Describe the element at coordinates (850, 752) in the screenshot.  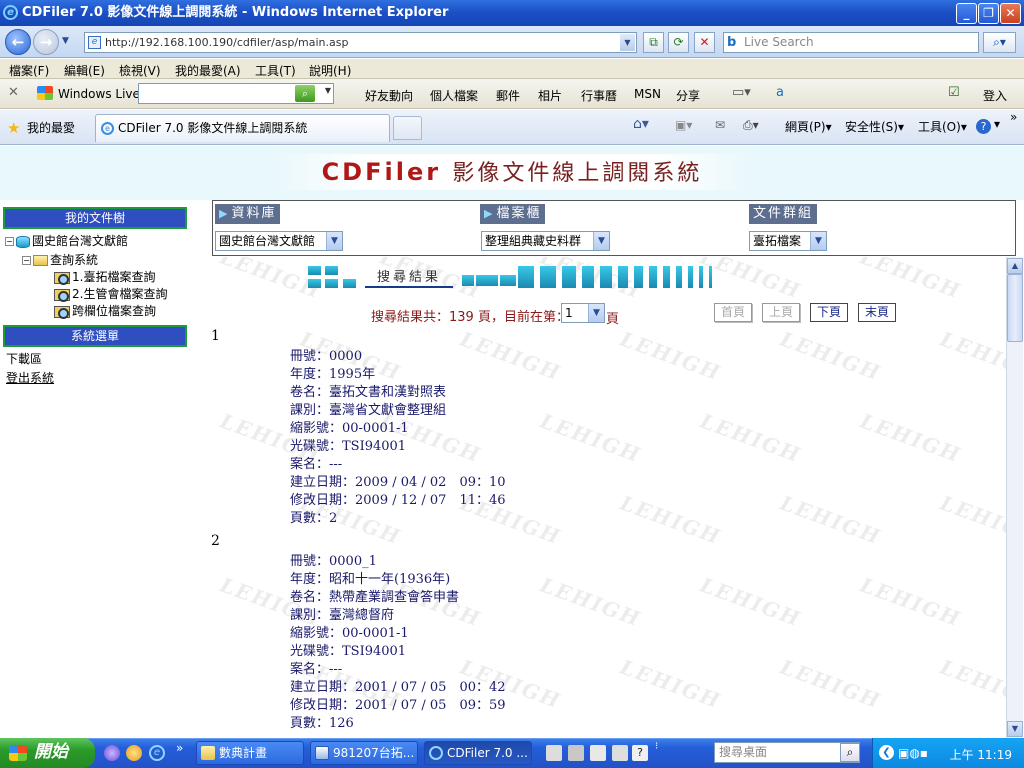
I see `desktop-search-button: ⌕` at that location.